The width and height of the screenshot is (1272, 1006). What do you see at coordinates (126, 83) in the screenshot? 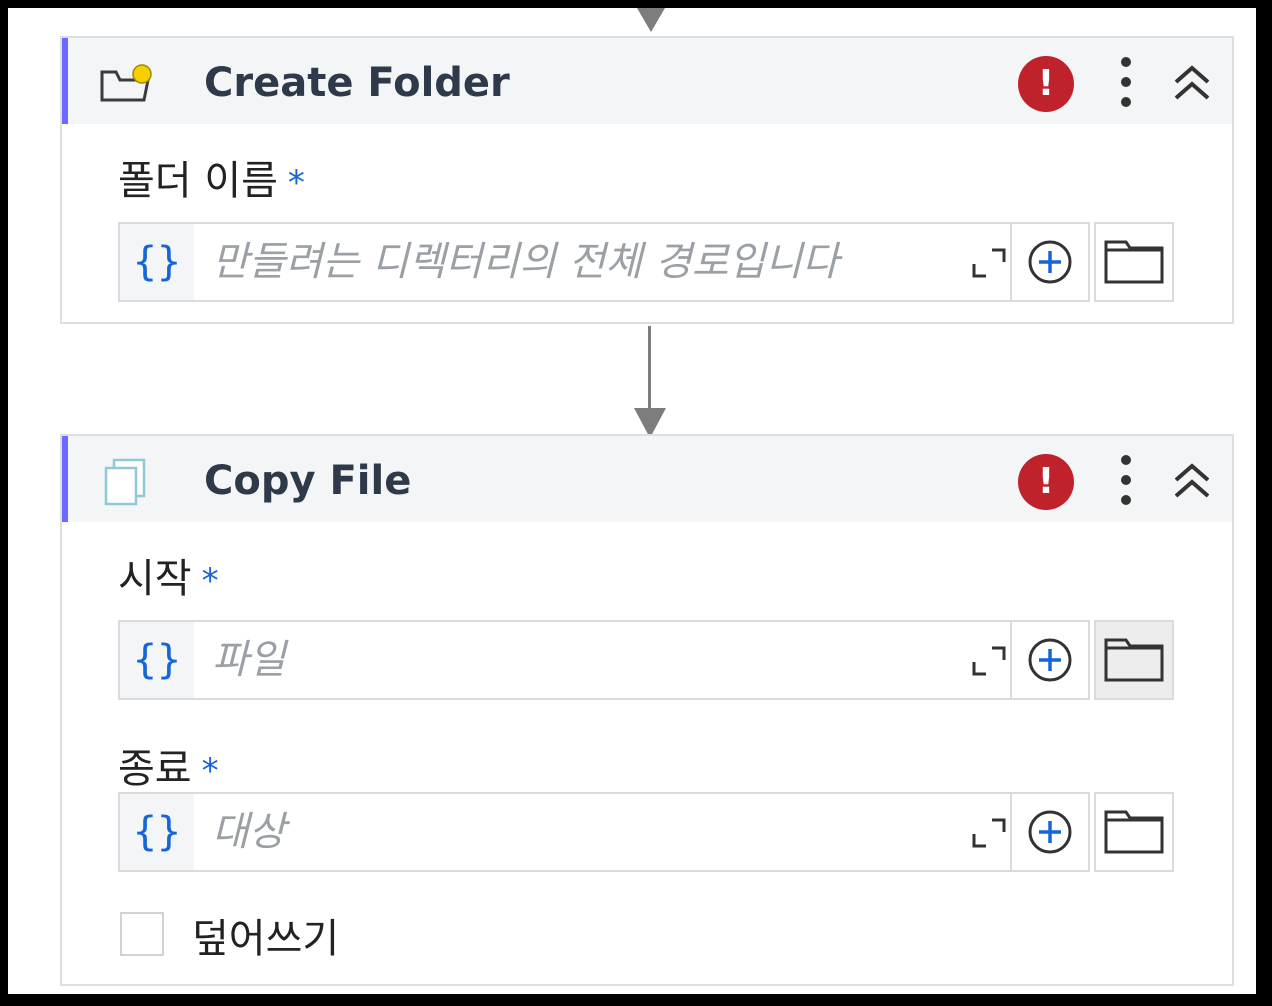
I see `folder-new-icon` at bounding box center [126, 83].